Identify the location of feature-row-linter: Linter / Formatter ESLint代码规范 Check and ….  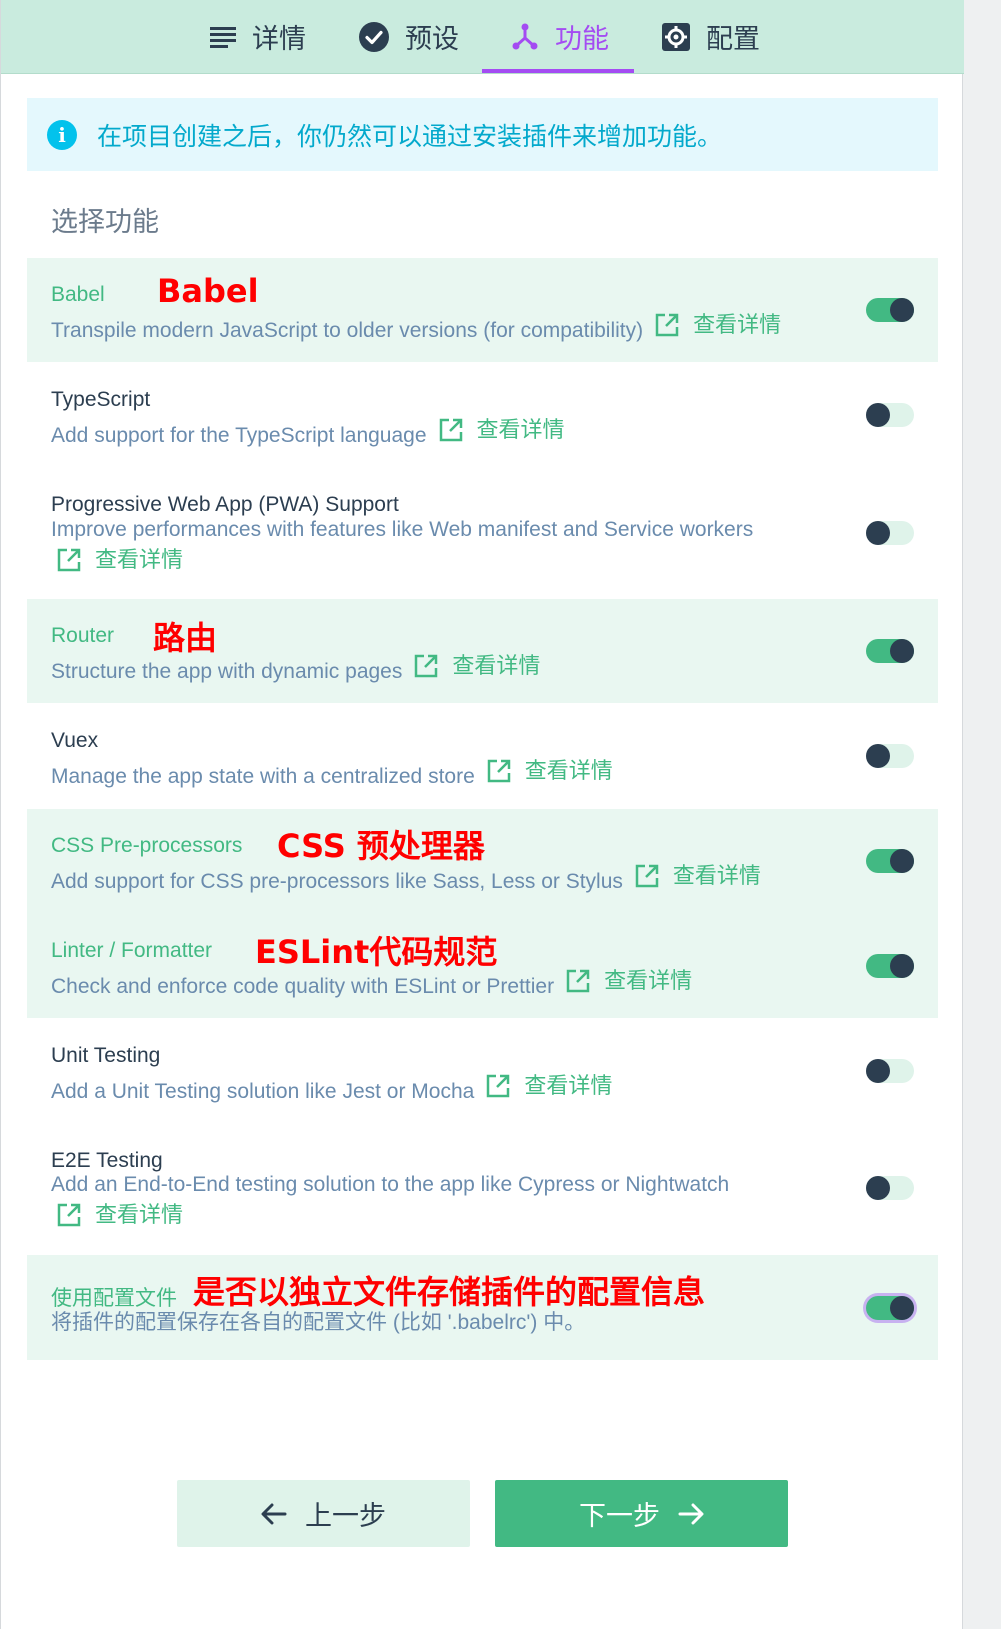
(482, 965).